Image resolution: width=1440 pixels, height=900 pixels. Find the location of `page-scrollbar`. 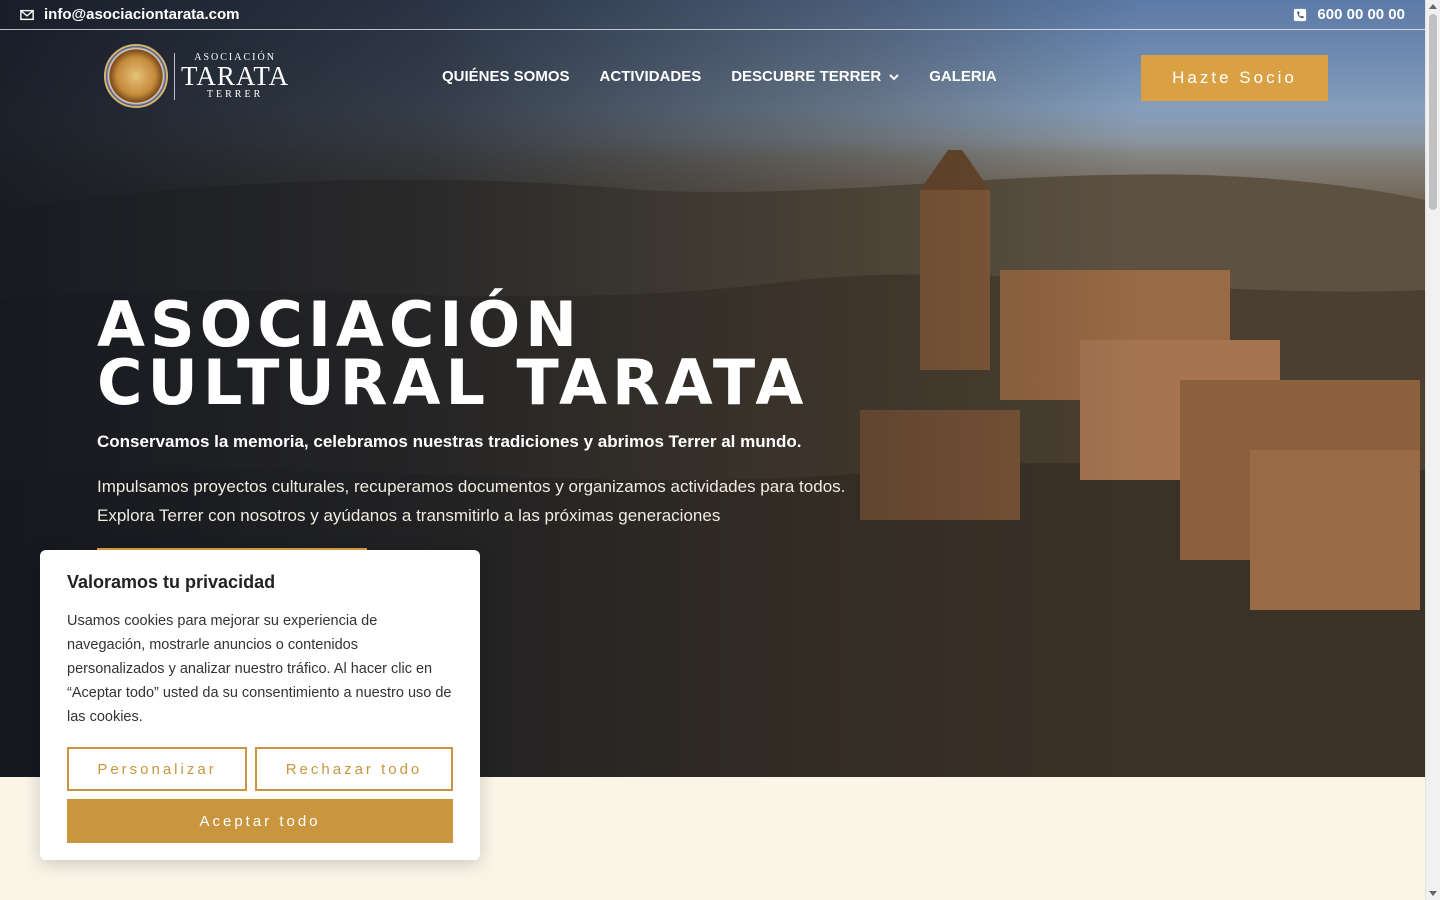

page-scrollbar is located at coordinates (1432, 450).